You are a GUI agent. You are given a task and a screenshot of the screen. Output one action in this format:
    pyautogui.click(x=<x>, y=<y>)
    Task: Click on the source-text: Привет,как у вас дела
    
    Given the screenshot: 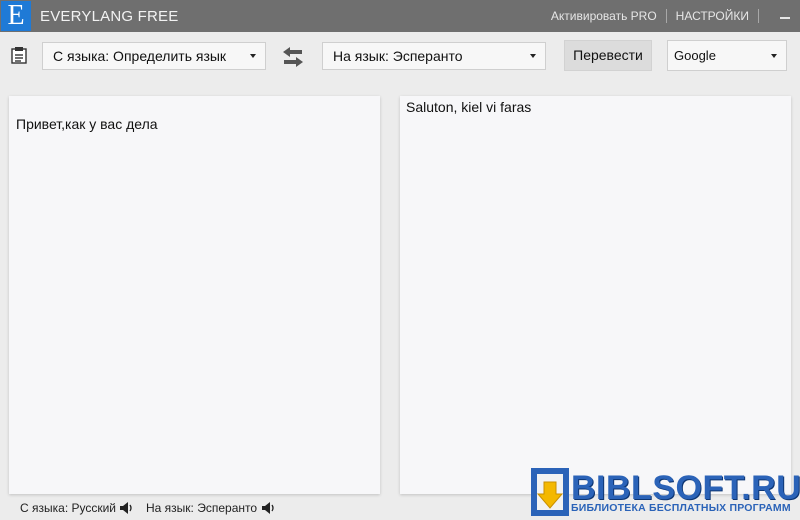 What is the action you would take?
    pyautogui.click(x=87, y=124)
    